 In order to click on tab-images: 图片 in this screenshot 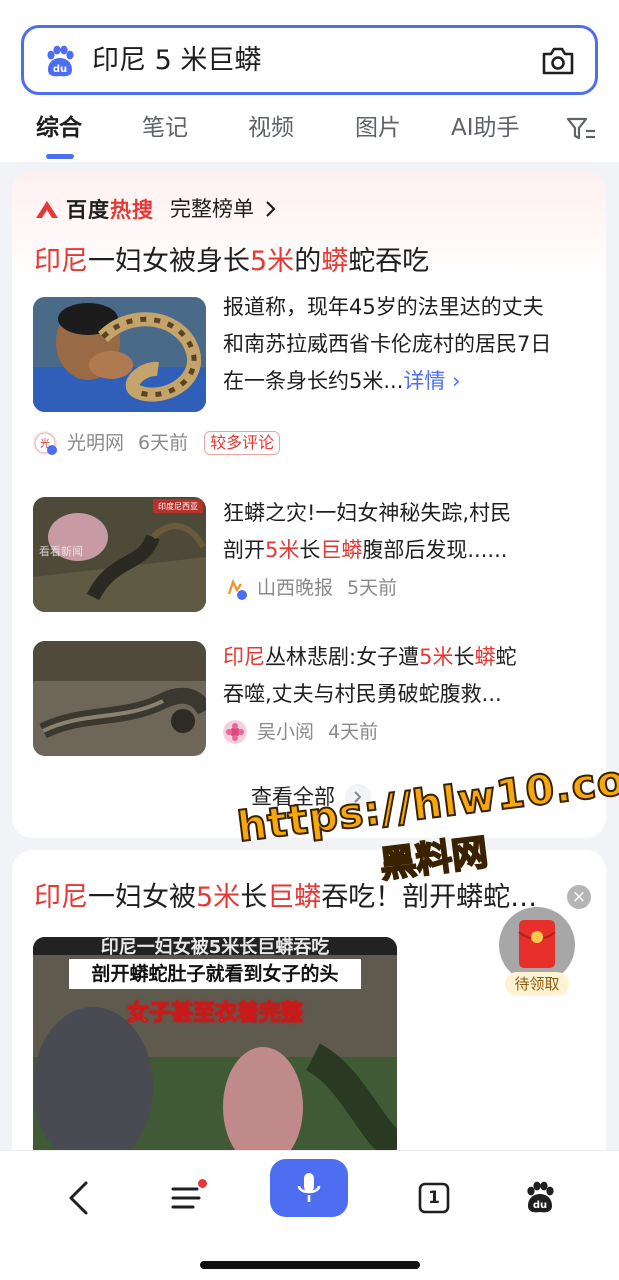, I will do `click(378, 128)`.